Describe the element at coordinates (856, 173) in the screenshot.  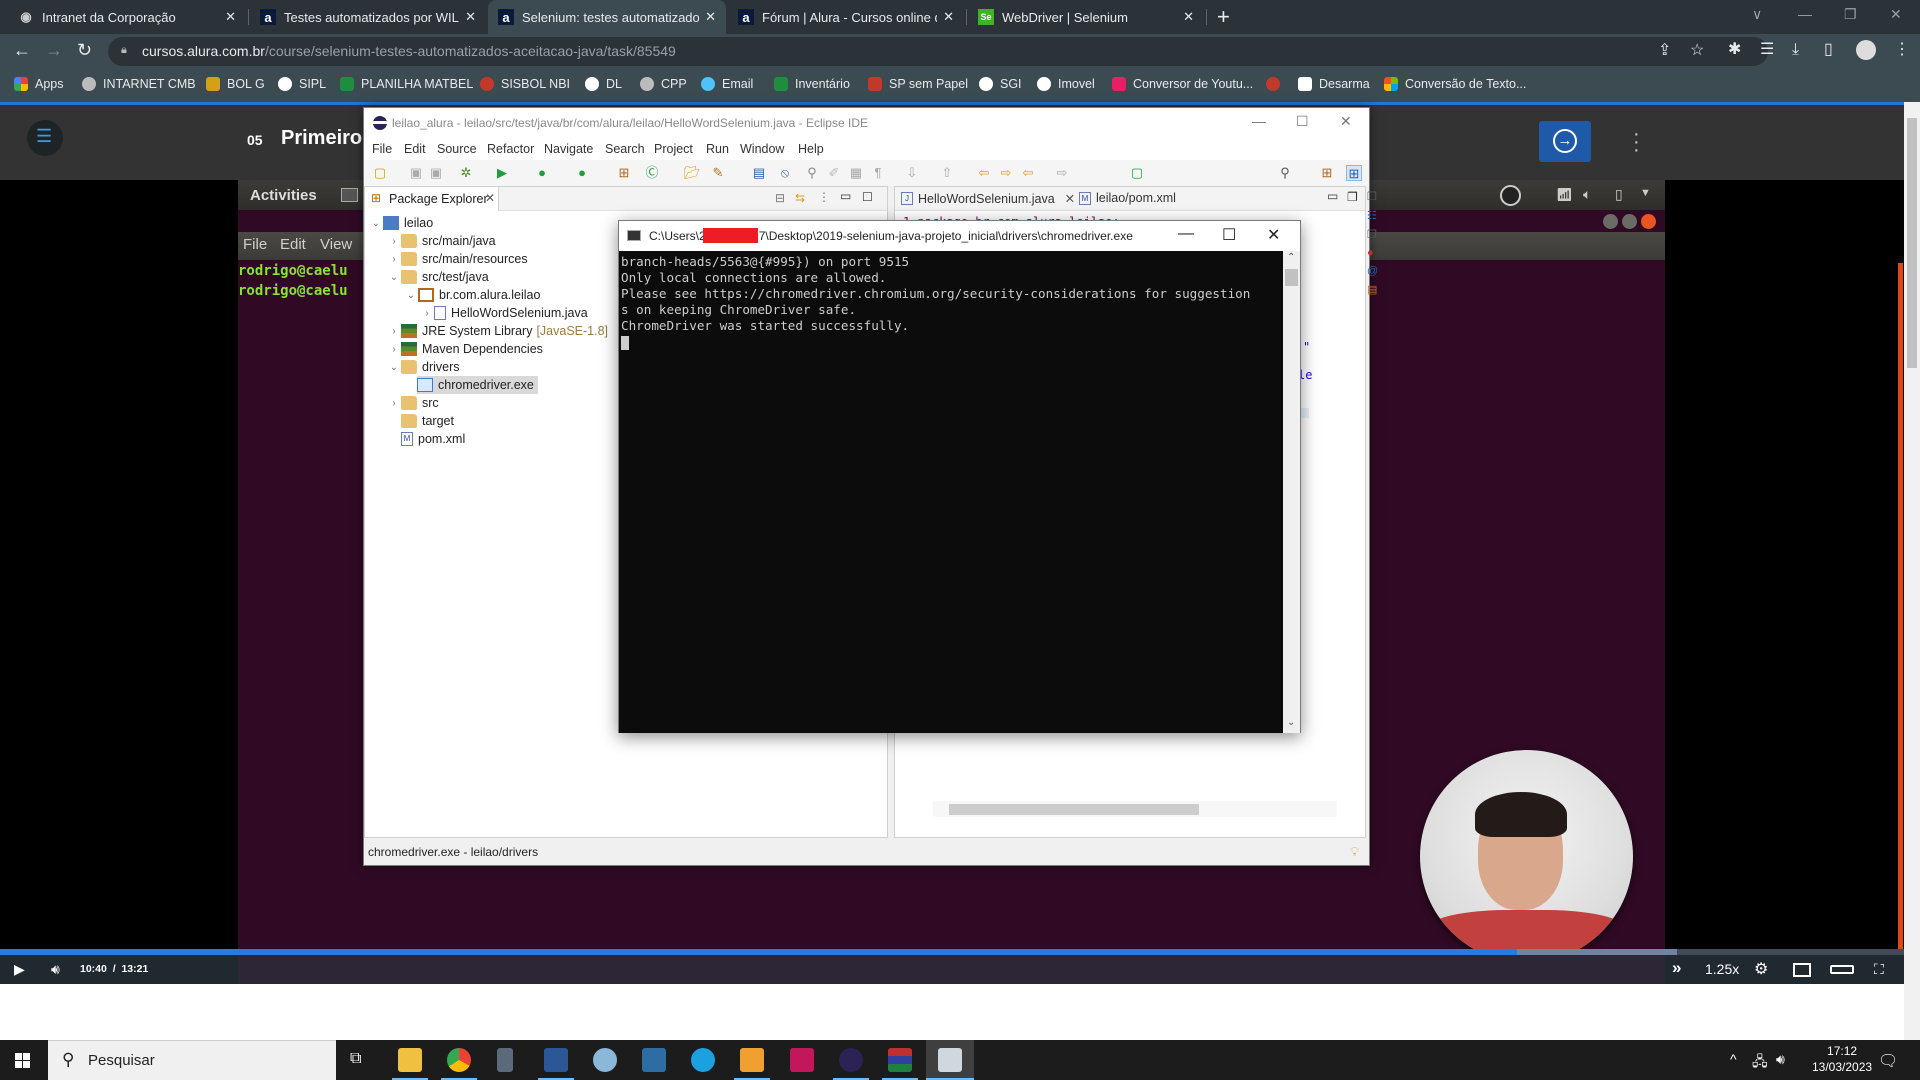
I see `block-select-icon: ▦` at that location.